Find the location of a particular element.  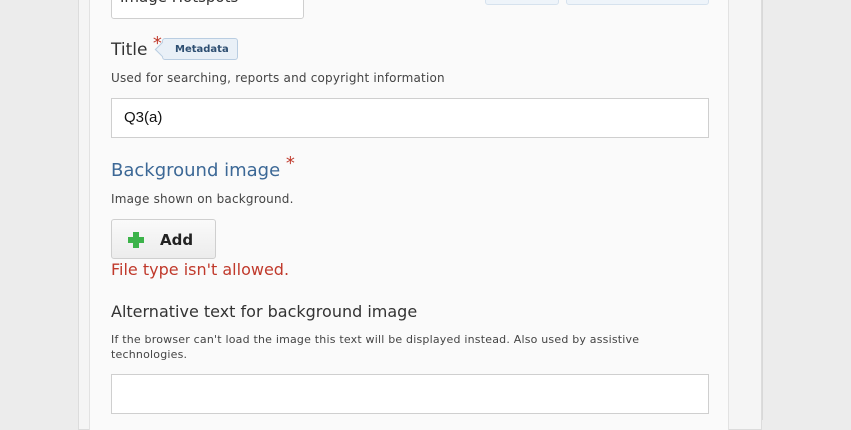

library-select-value: Image Hotspots is located at coordinates (179, 7).